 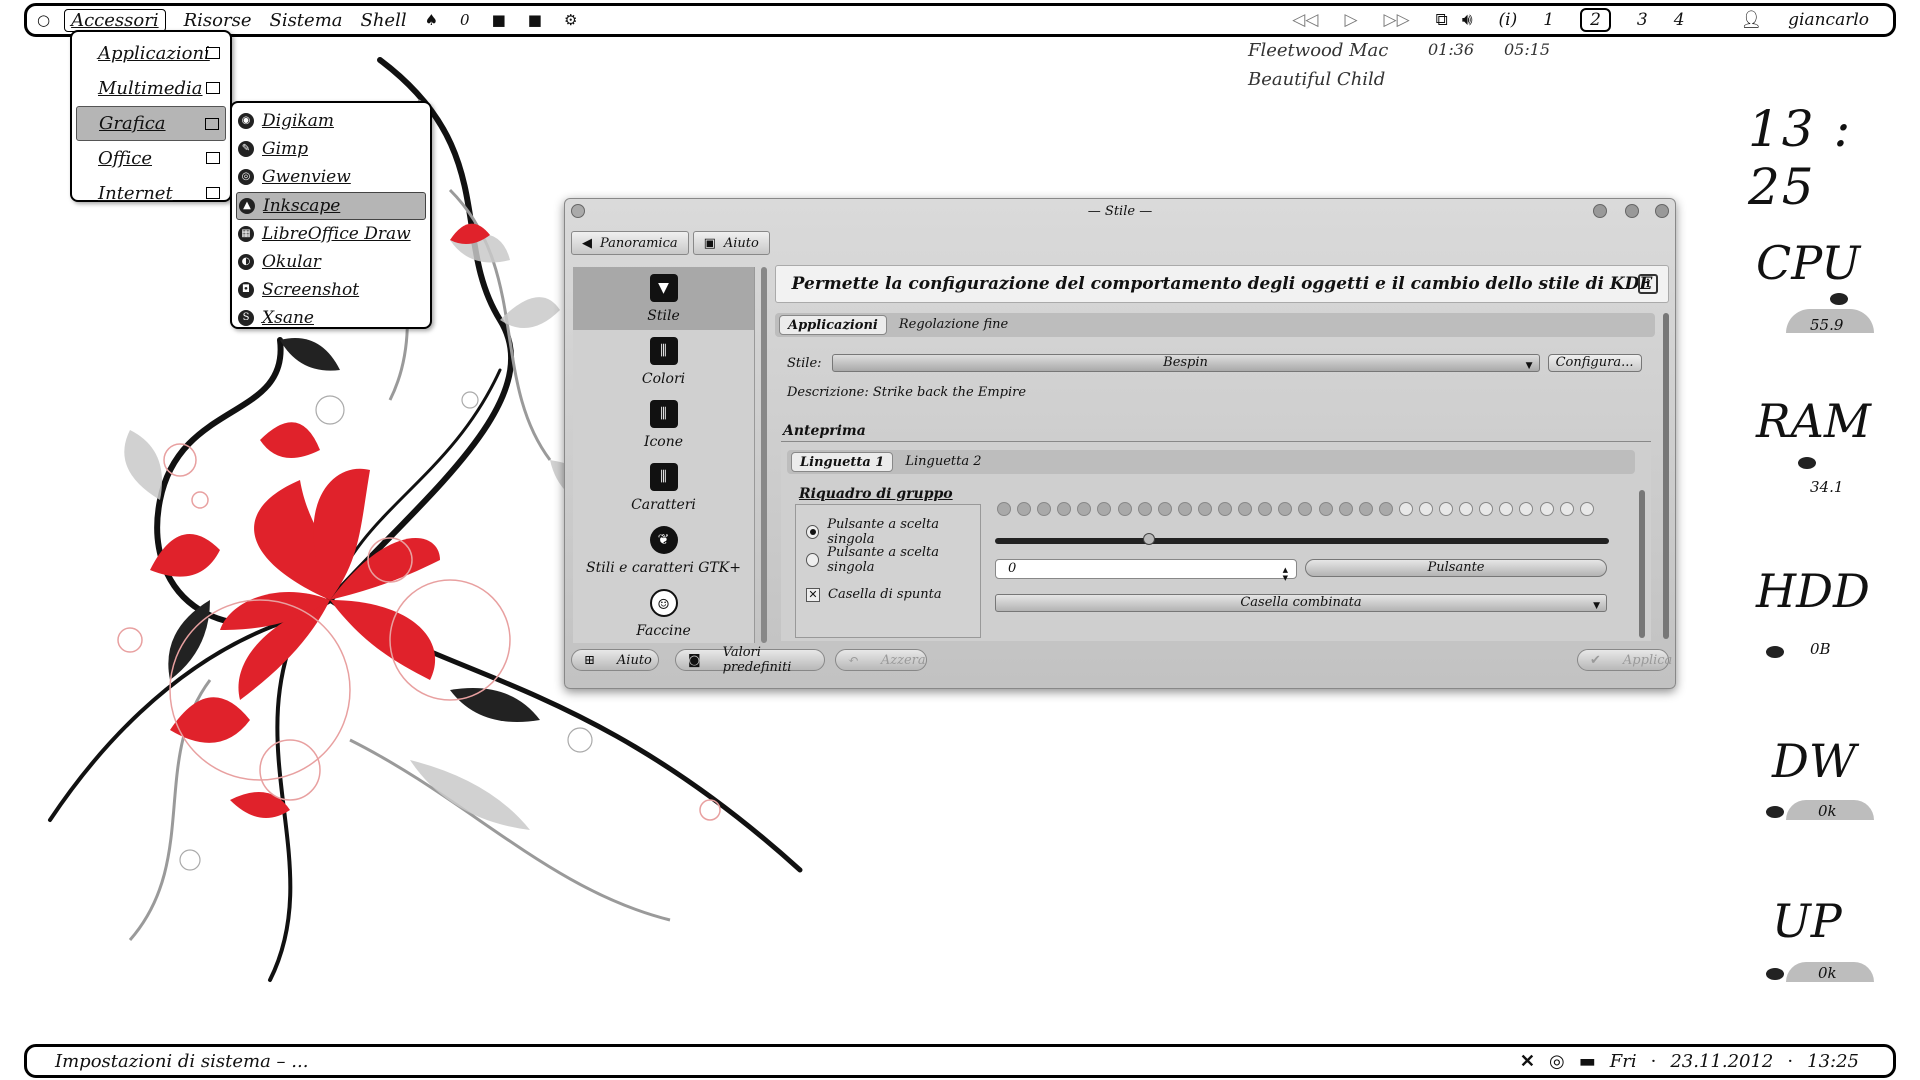 I want to click on info-icon: (i), so click(x=1508, y=20).